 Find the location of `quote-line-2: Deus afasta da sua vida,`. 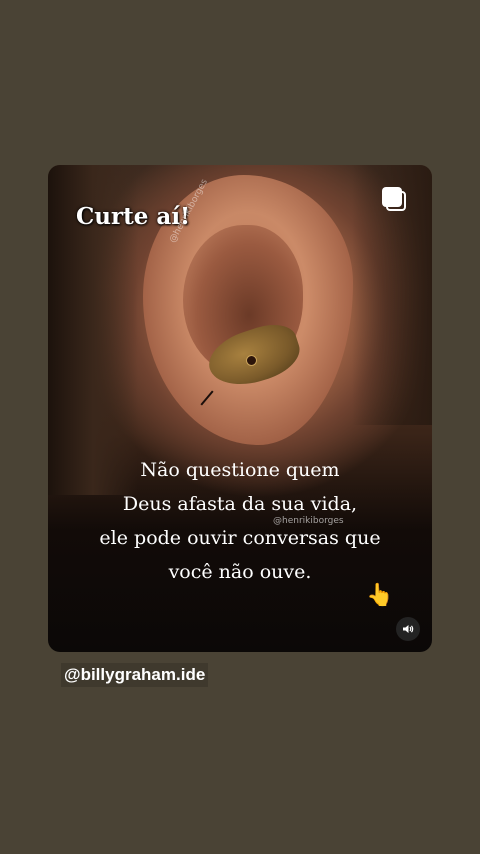

quote-line-2: Deus afasta da sua vida, is located at coordinates (240, 504).